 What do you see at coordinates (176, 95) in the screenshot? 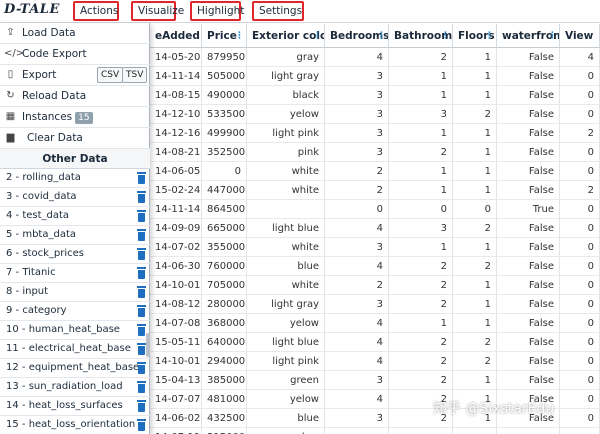
I see `table-cell: 14-08-15` at bounding box center [176, 95].